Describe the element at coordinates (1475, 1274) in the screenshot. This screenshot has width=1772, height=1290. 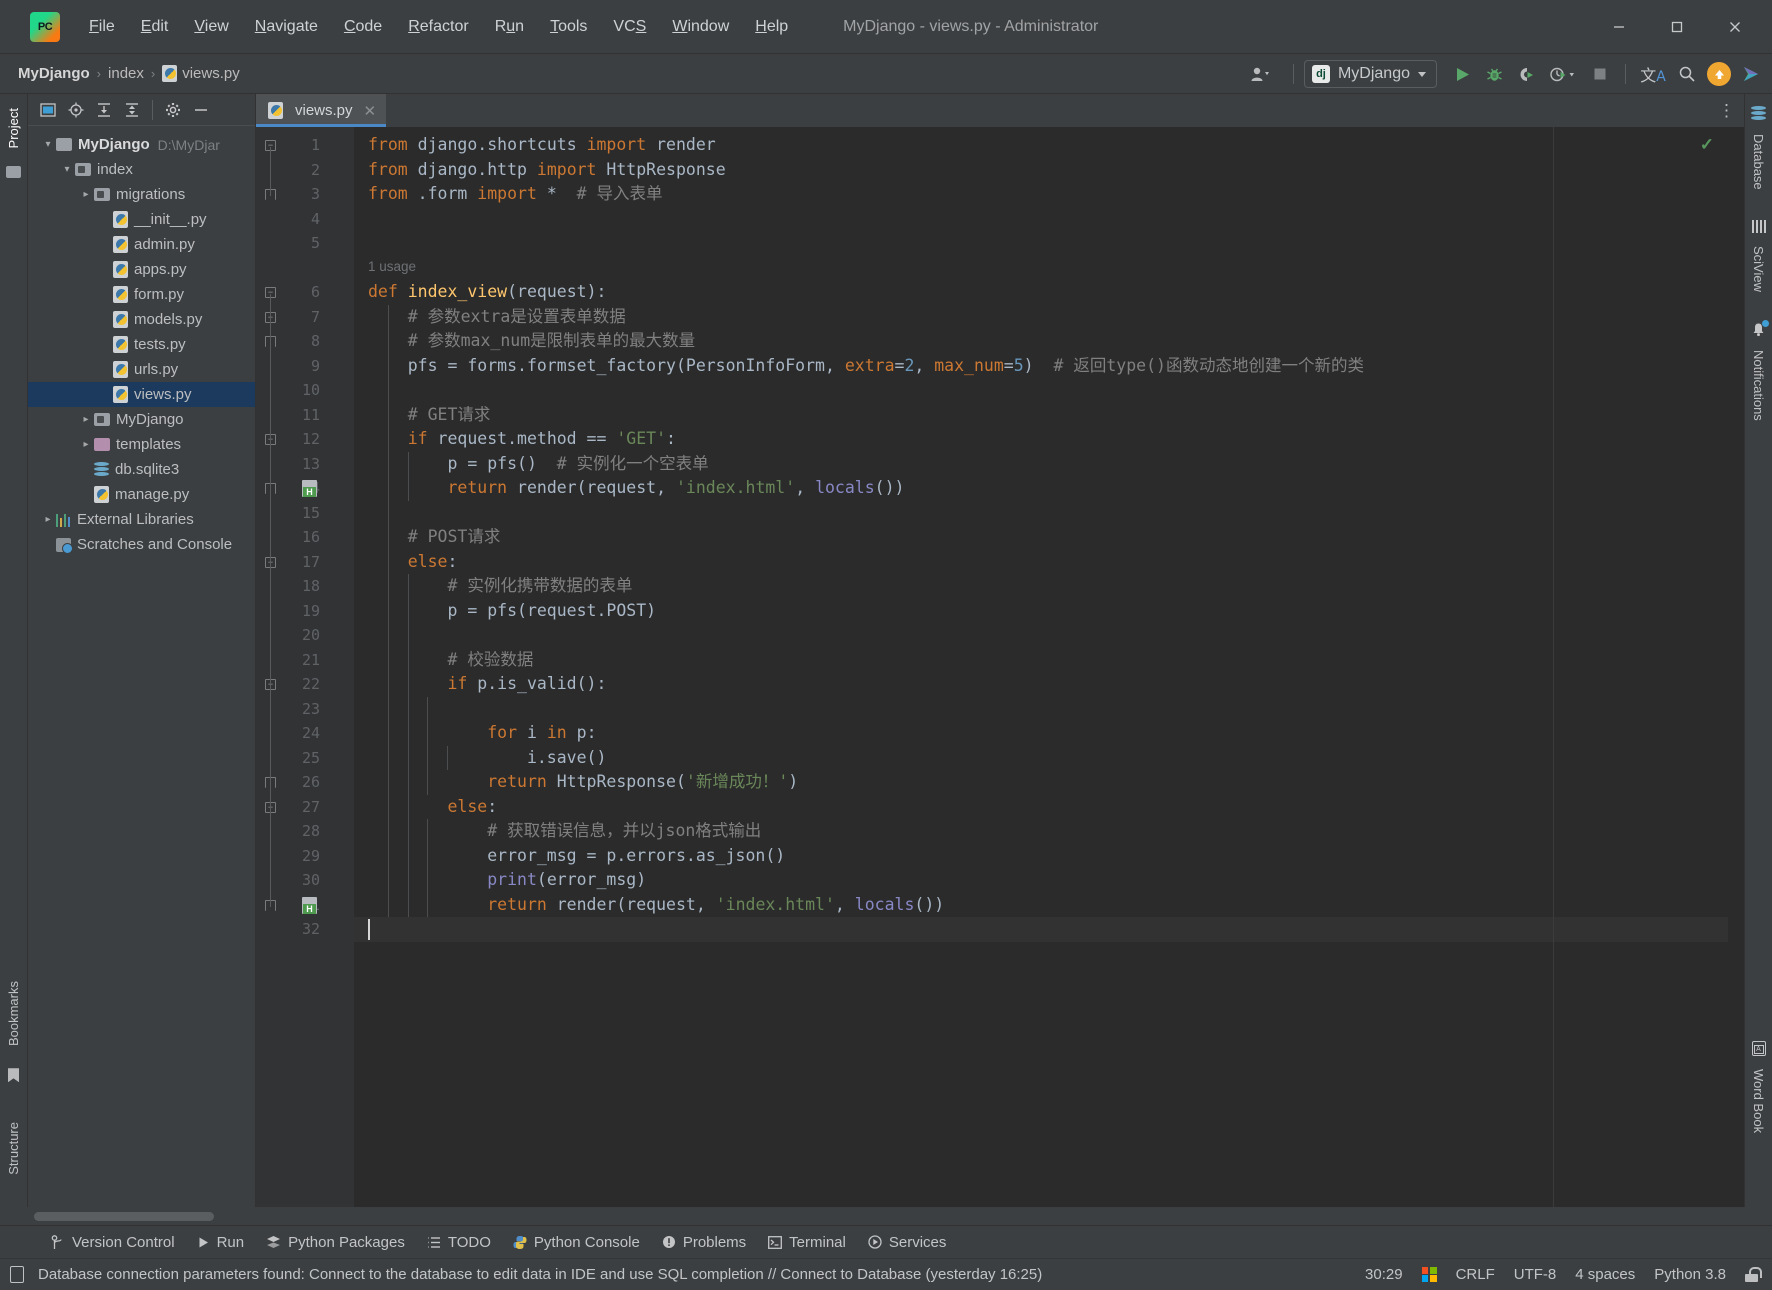
I see `line-separator: CRLF` at that location.